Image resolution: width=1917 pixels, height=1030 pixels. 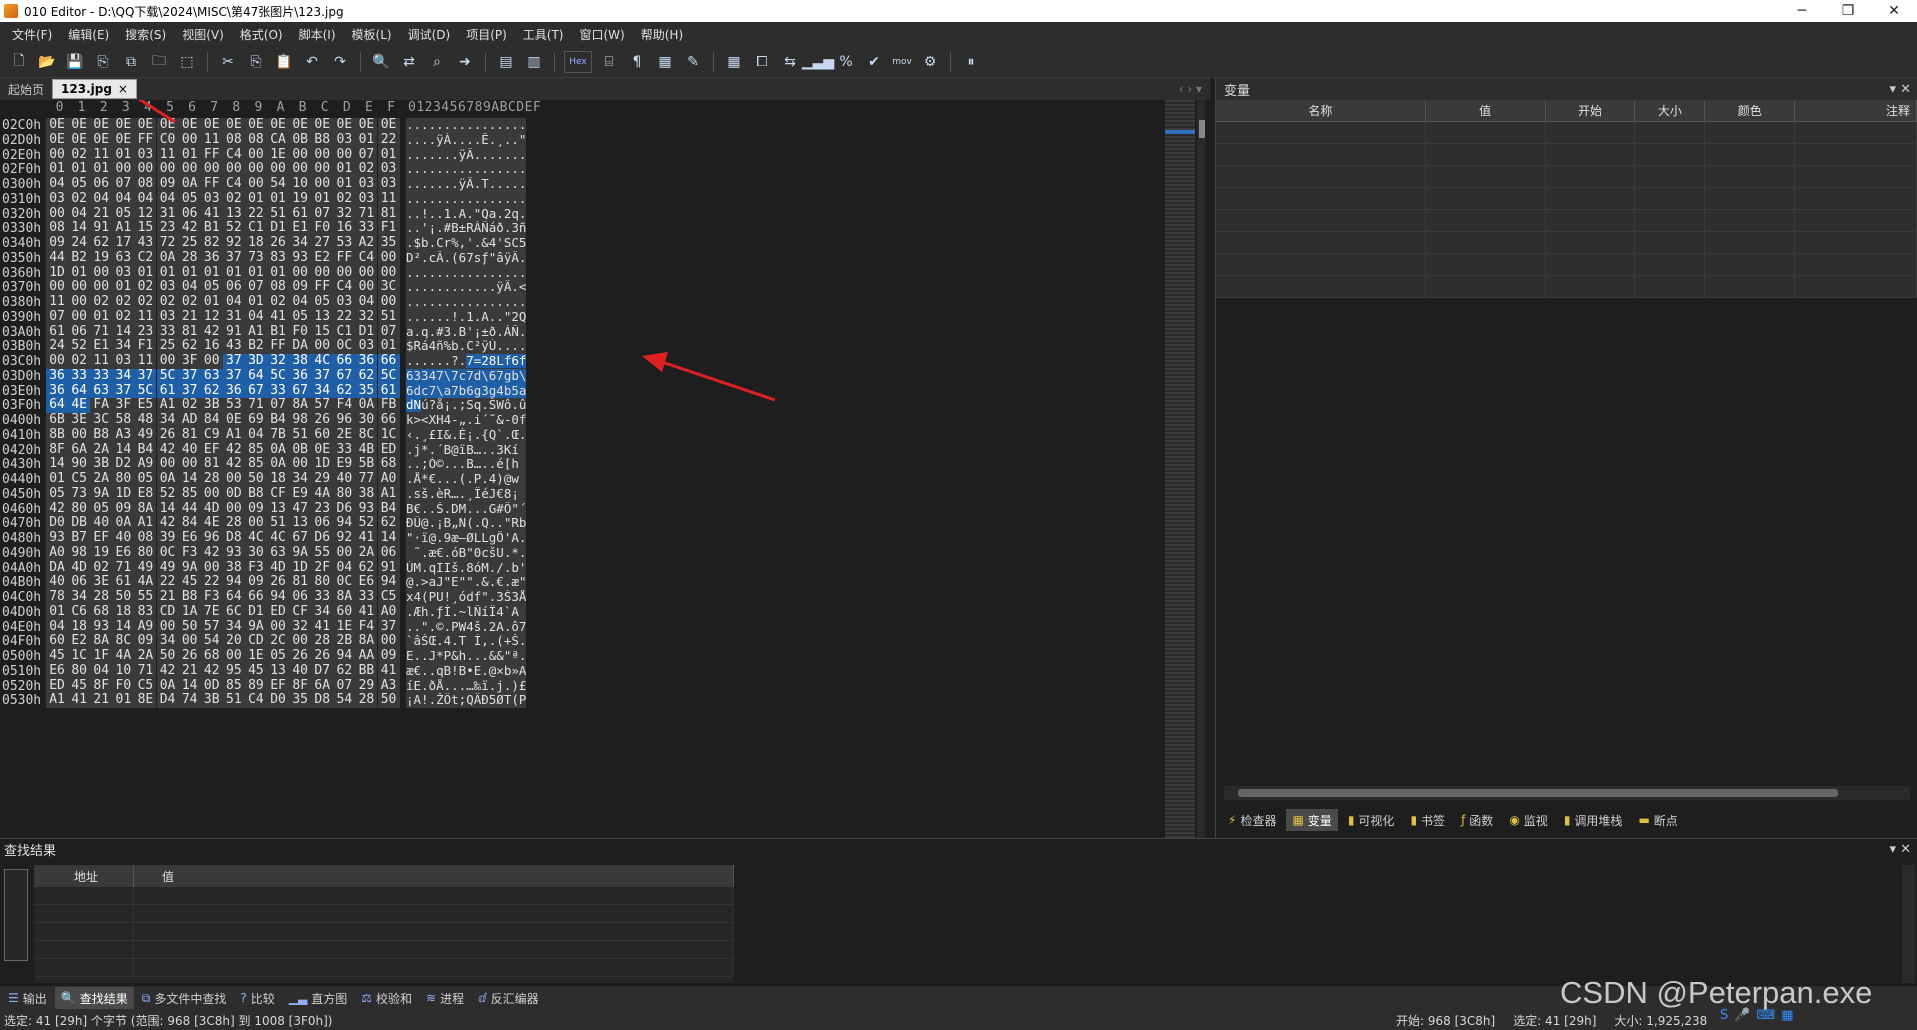 I want to click on ascii-text: @.>aJ"E"".&.€.æ", so click(x=466, y=582).